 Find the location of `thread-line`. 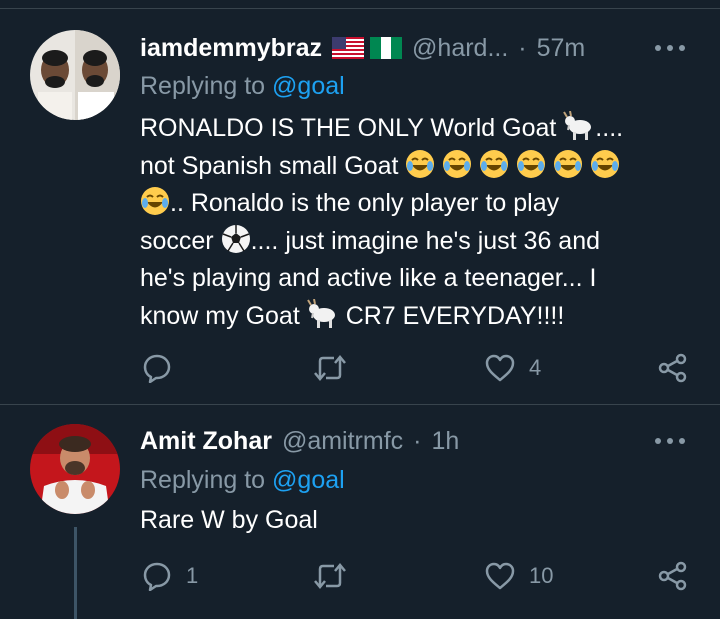

thread-line is located at coordinates (75, 573).